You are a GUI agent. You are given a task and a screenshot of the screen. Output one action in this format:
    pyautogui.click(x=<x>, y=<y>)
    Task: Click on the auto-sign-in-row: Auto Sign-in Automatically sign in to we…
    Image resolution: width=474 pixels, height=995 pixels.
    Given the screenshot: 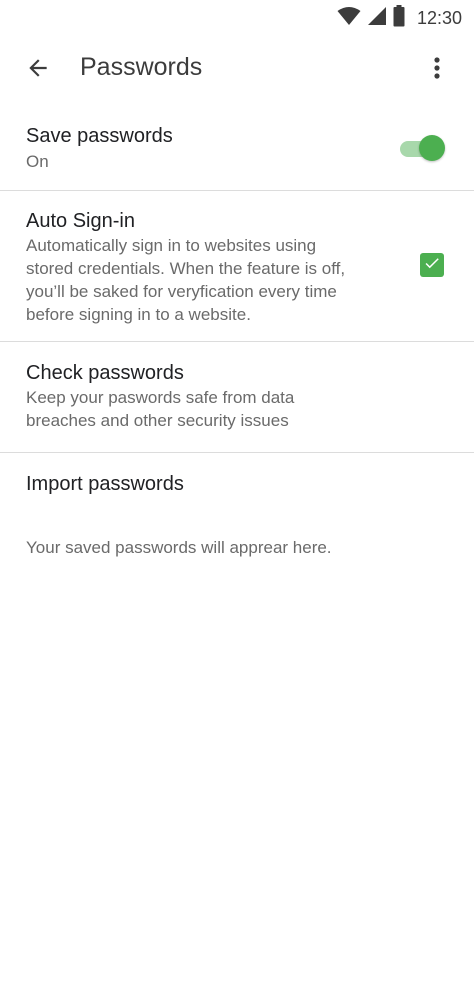 What is the action you would take?
    pyautogui.click(x=237, y=266)
    